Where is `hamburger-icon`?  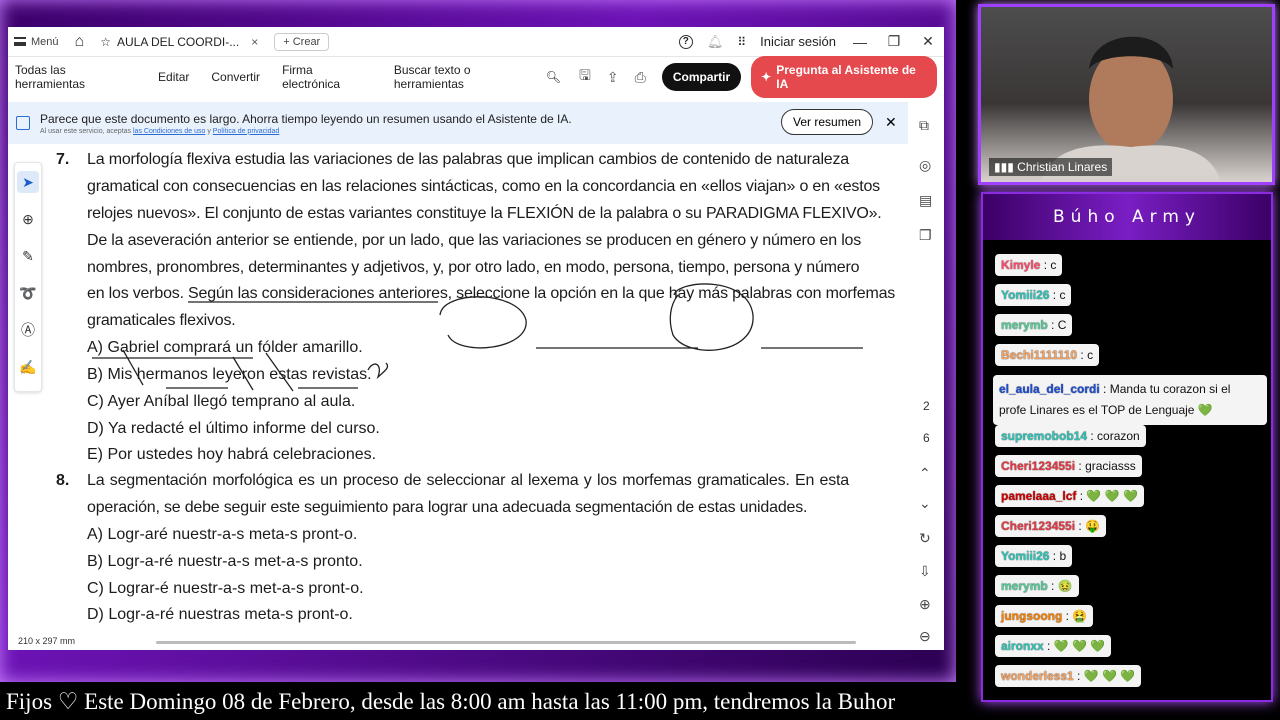 hamburger-icon is located at coordinates (20, 41).